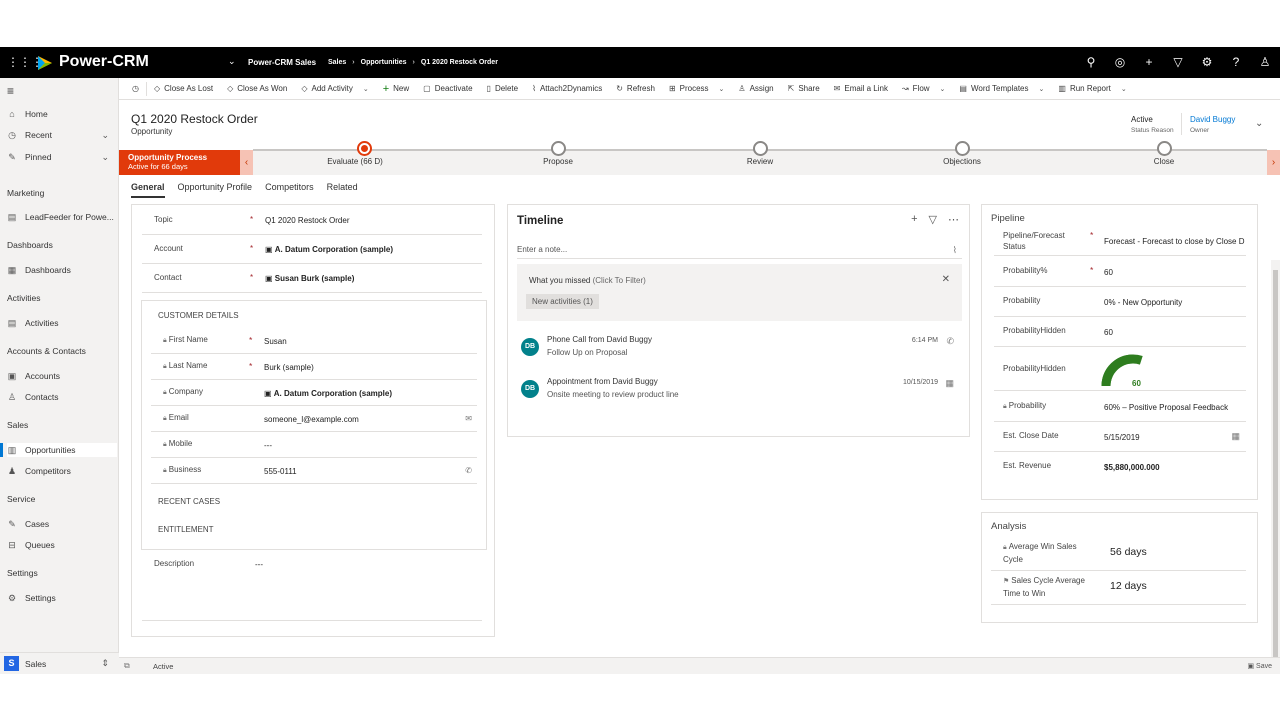 The width and height of the screenshot is (1280, 720). Describe the element at coordinates (923, 88) in the screenshot. I see `flow-button: ↝ Flow ⌄` at that location.